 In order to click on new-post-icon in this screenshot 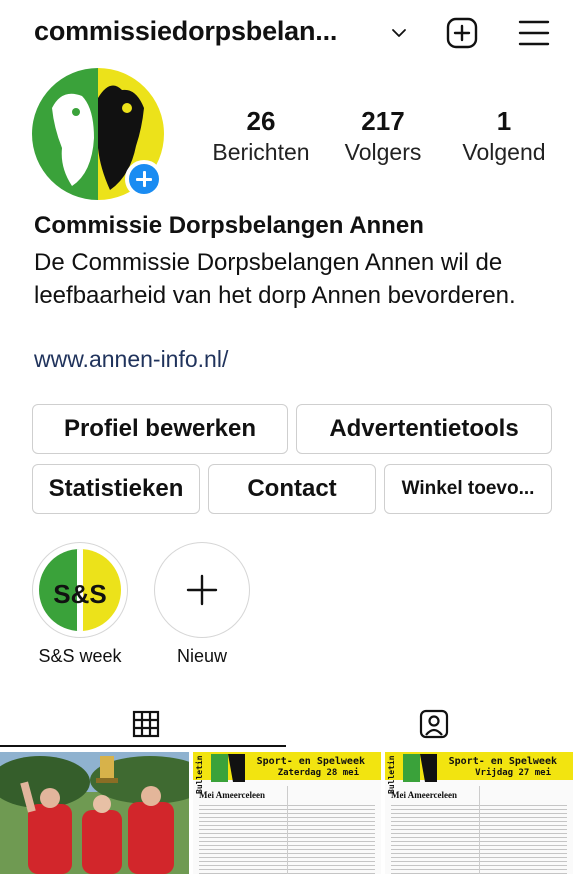, I will do `click(462, 33)`.